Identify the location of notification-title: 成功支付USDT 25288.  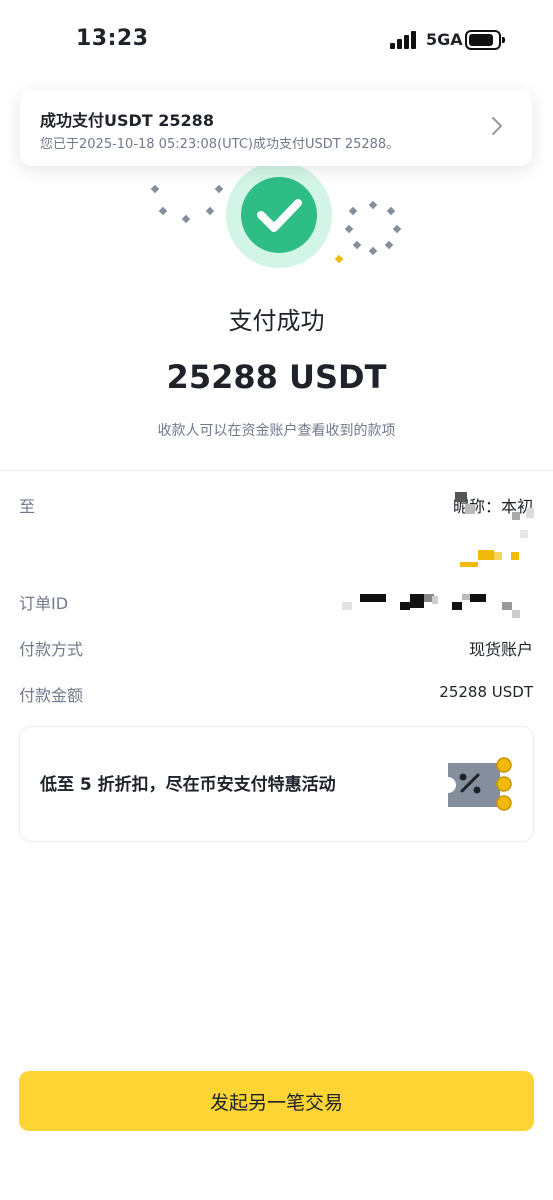
(127, 120).